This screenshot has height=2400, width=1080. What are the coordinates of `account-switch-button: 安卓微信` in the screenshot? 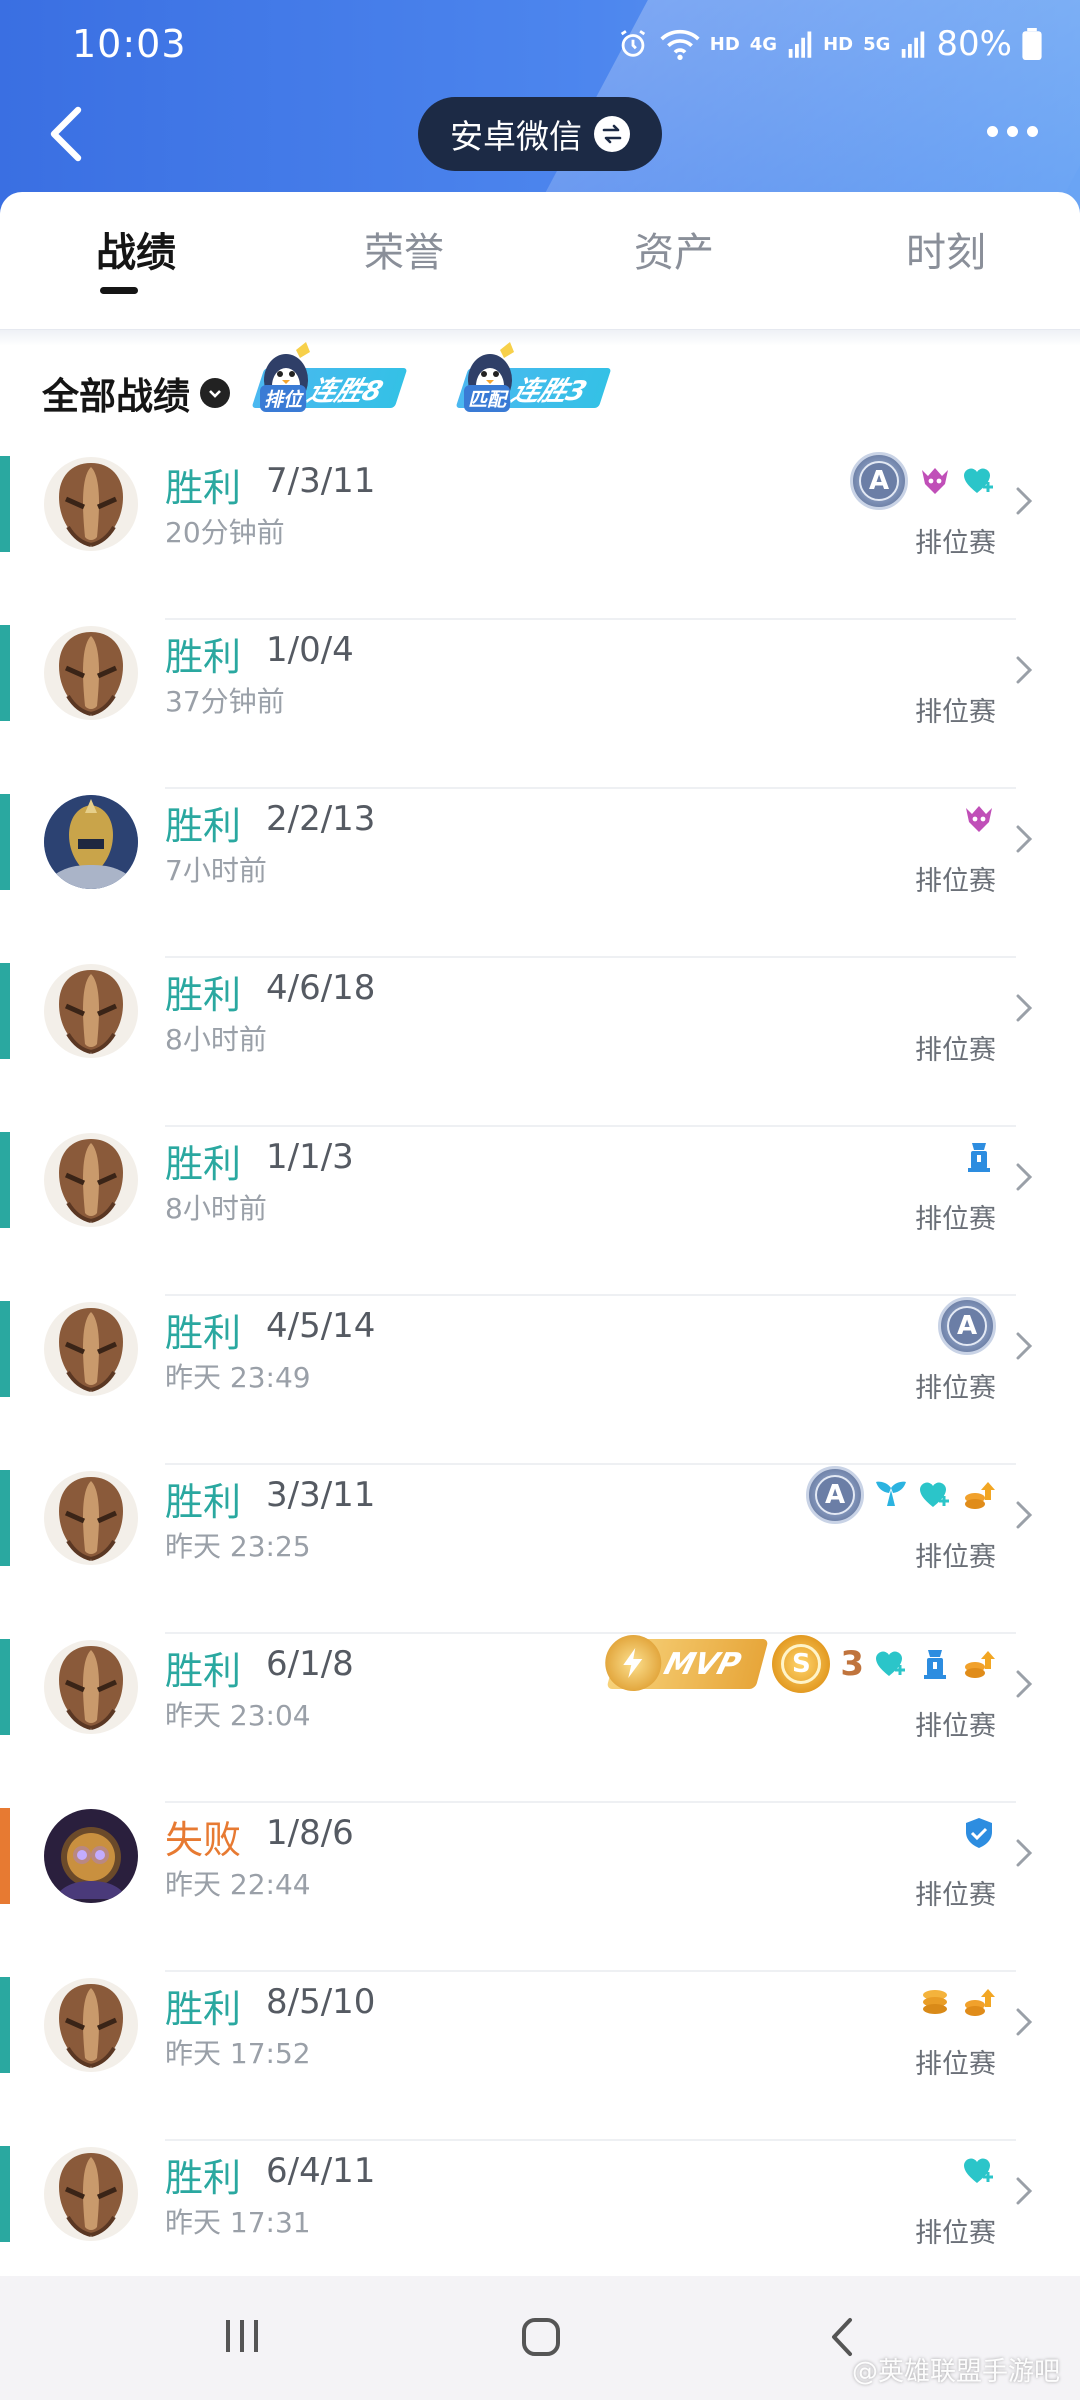 It's located at (540, 134).